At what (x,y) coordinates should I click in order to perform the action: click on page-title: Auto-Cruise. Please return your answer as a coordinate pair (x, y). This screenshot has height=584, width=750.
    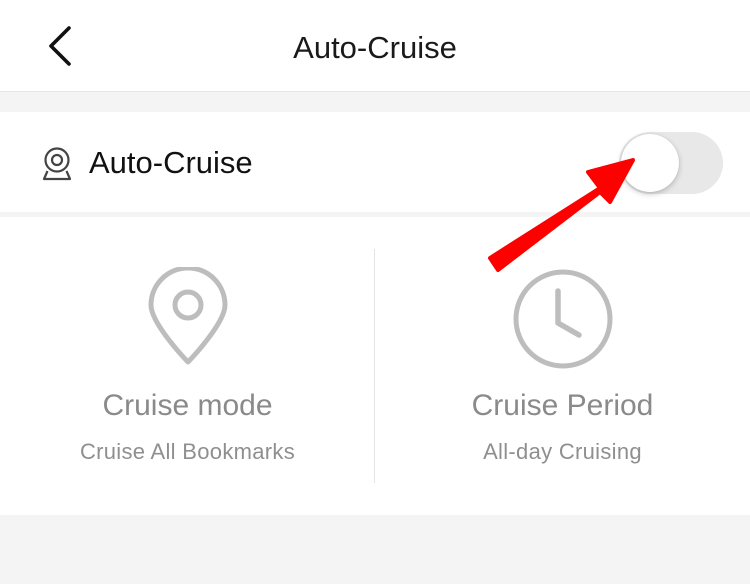
    Looking at the image, I should click on (375, 47).